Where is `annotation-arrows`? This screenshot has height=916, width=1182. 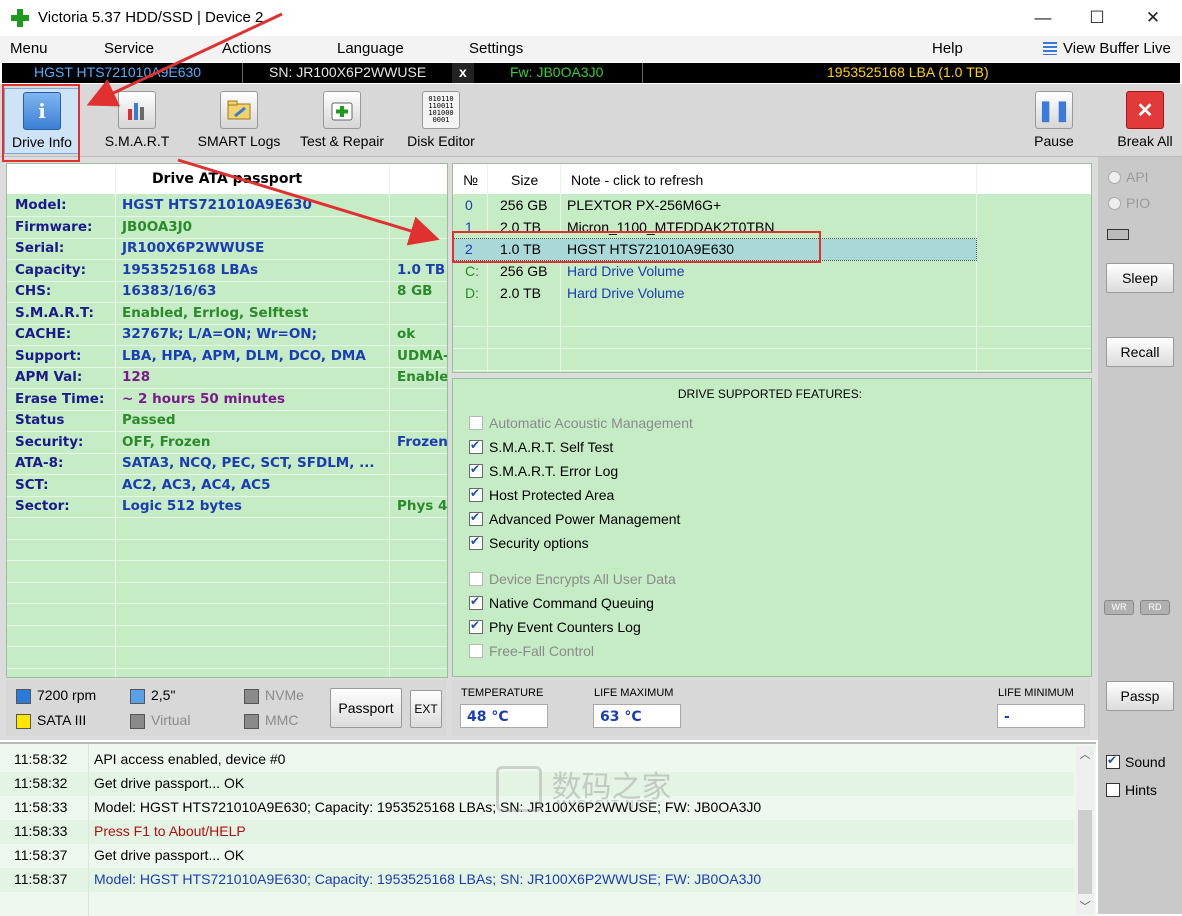
annotation-arrows is located at coordinates (263, 129).